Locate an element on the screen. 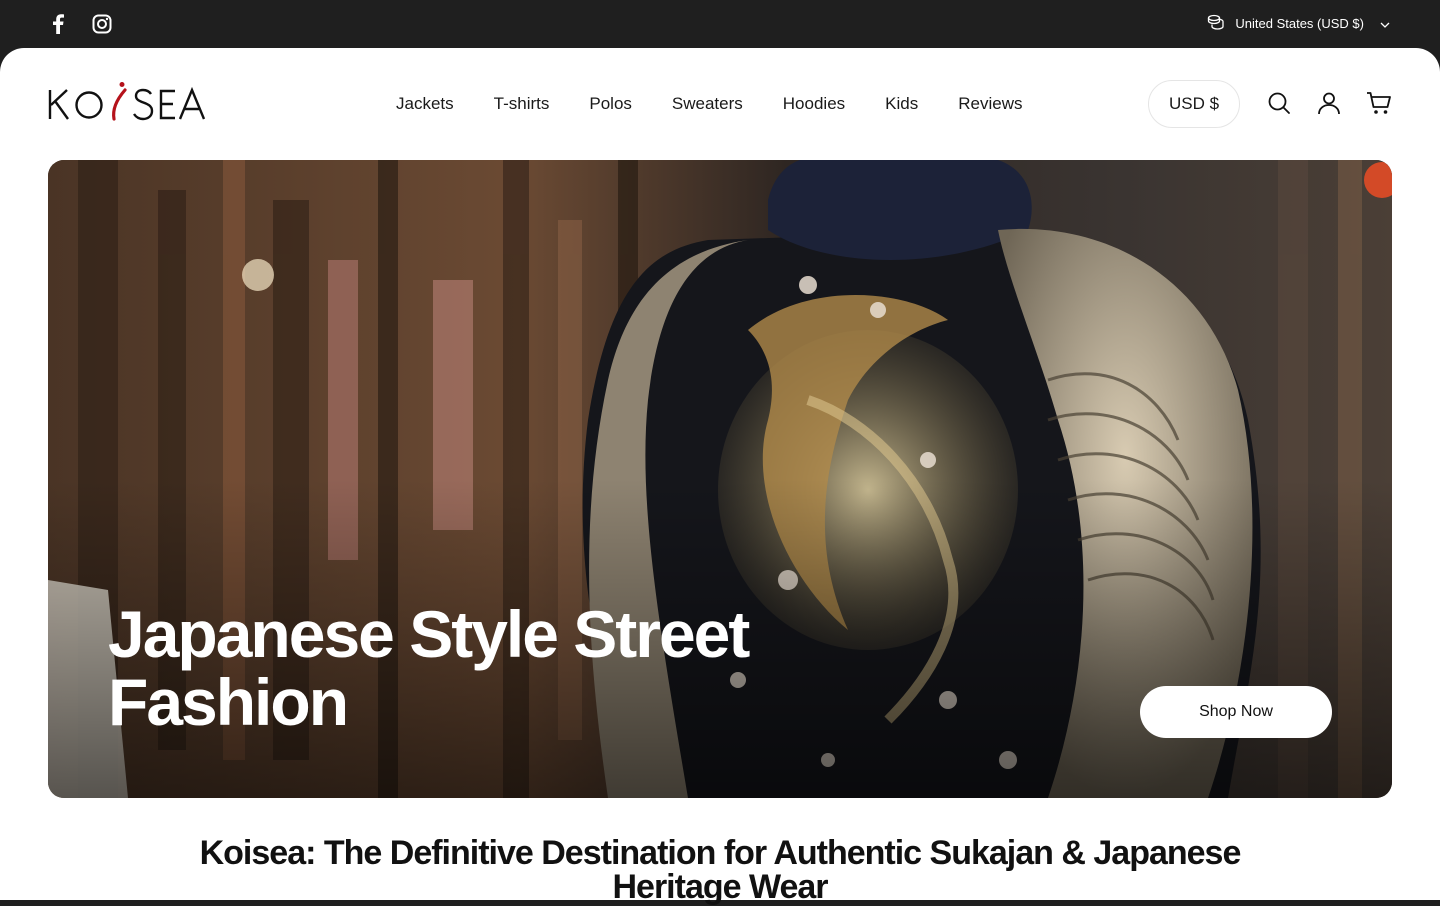  facebook-icon is located at coordinates (58, 24).